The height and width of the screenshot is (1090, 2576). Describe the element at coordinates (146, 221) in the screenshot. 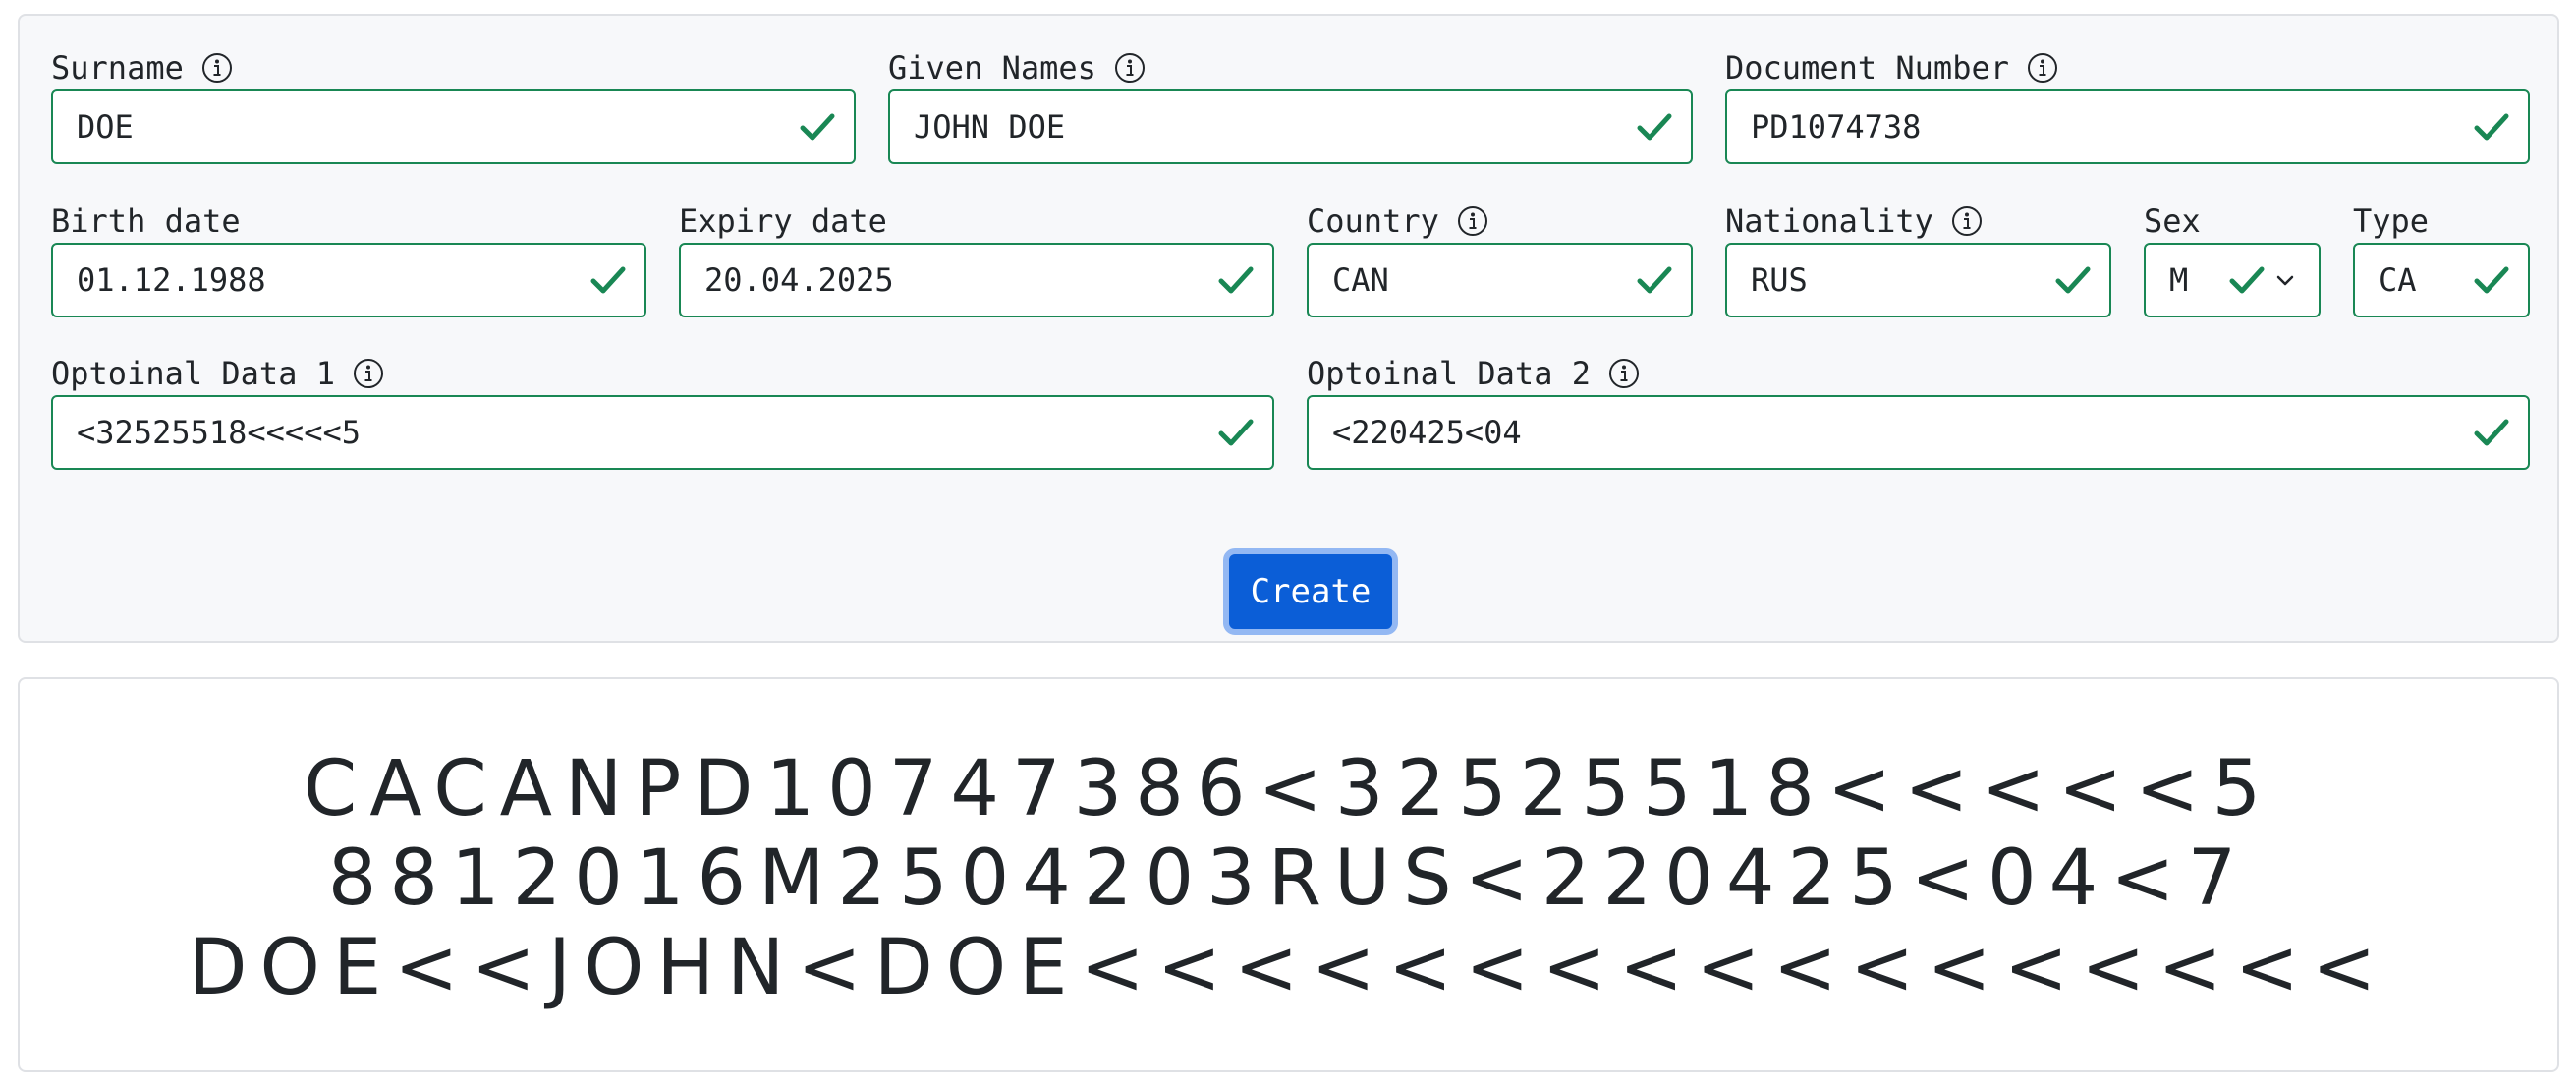

I see `birth-date-label: Birth date` at that location.